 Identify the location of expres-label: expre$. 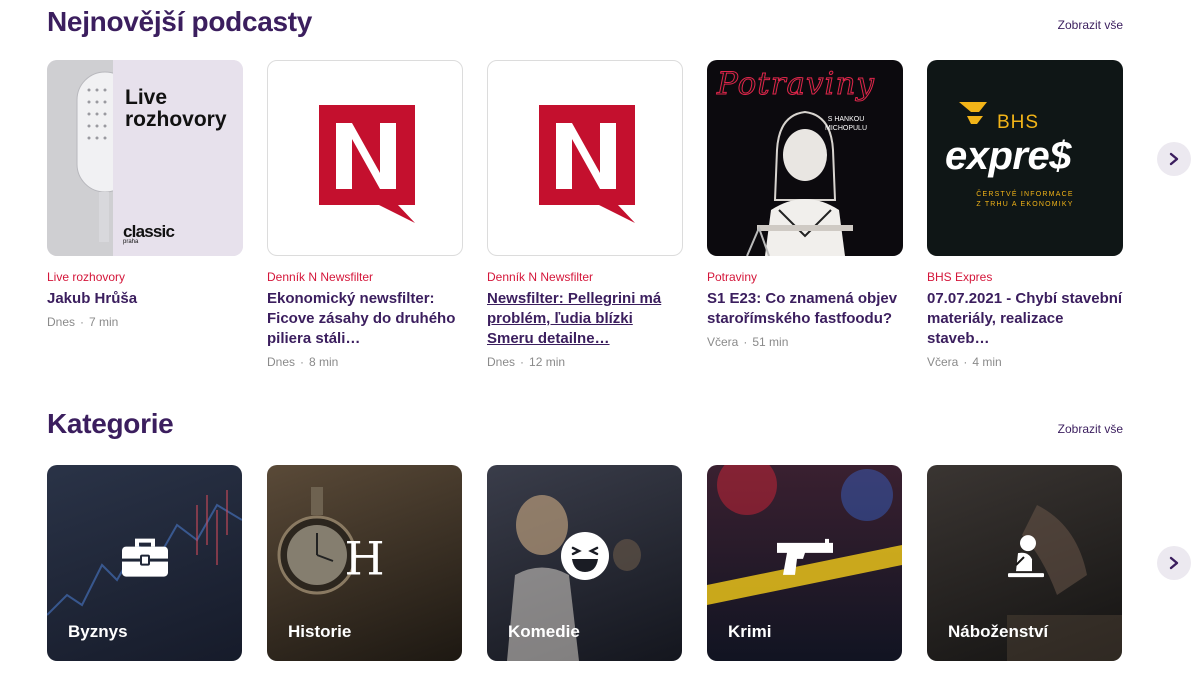
(1008, 156).